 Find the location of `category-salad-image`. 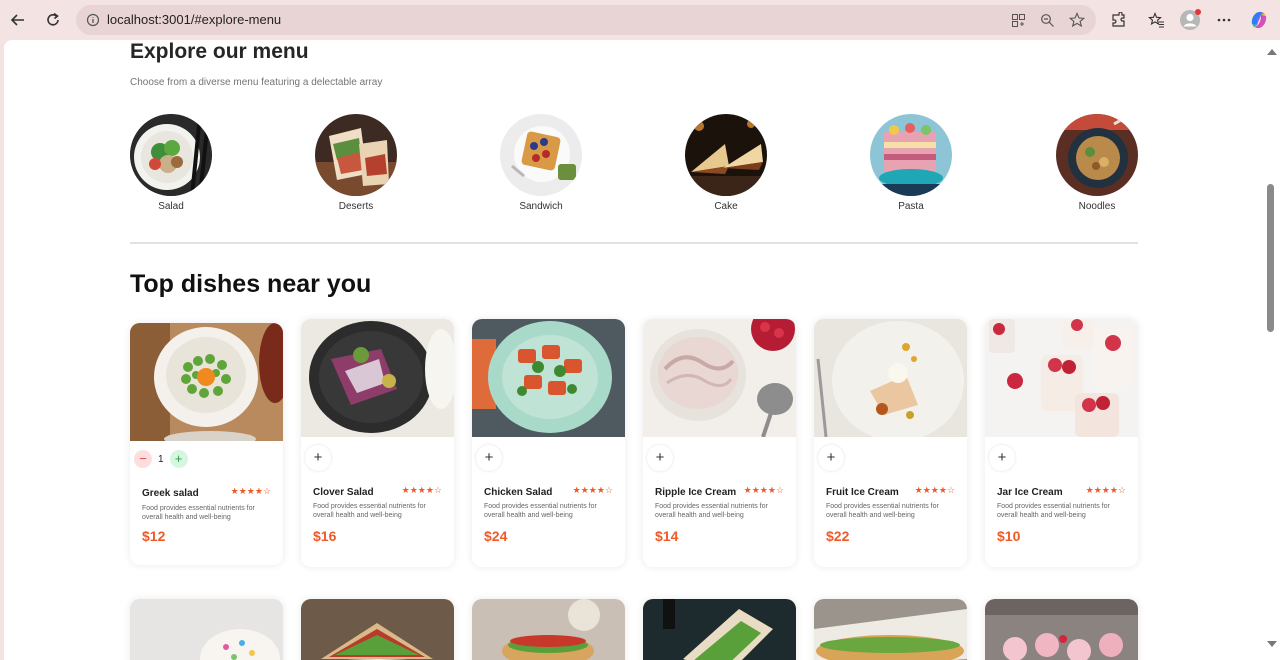

category-salad-image is located at coordinates (171, 155).